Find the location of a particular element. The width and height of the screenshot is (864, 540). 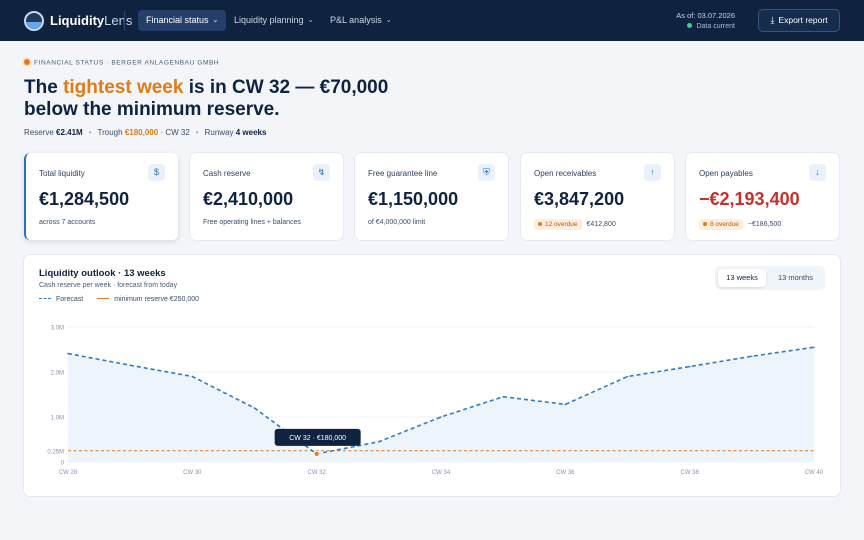

card-subtext: 12 overdue €412,800 is located at coordinates (575, 224).